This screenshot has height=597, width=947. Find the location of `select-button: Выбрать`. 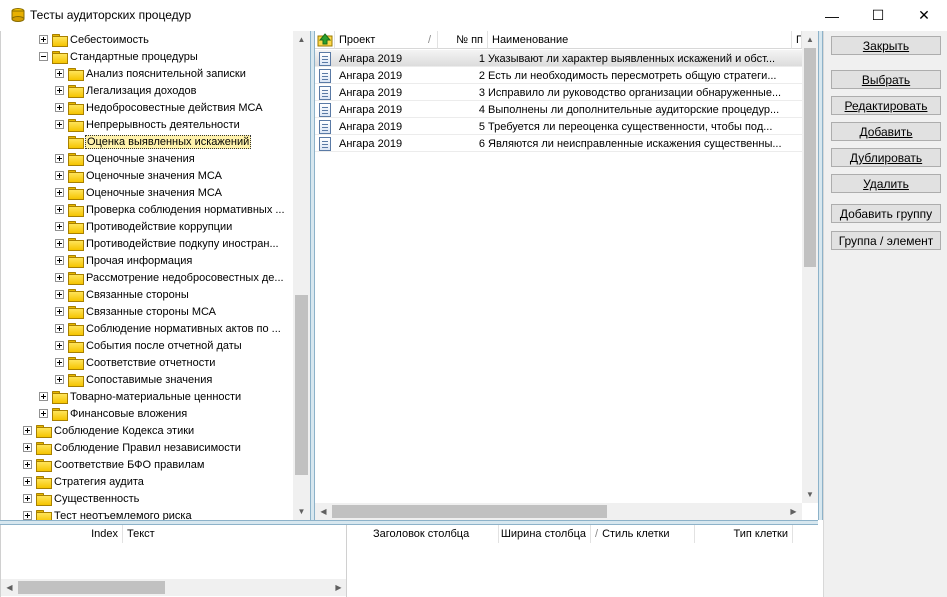

select-button: Выбрать is located at coordinates (886, 79).